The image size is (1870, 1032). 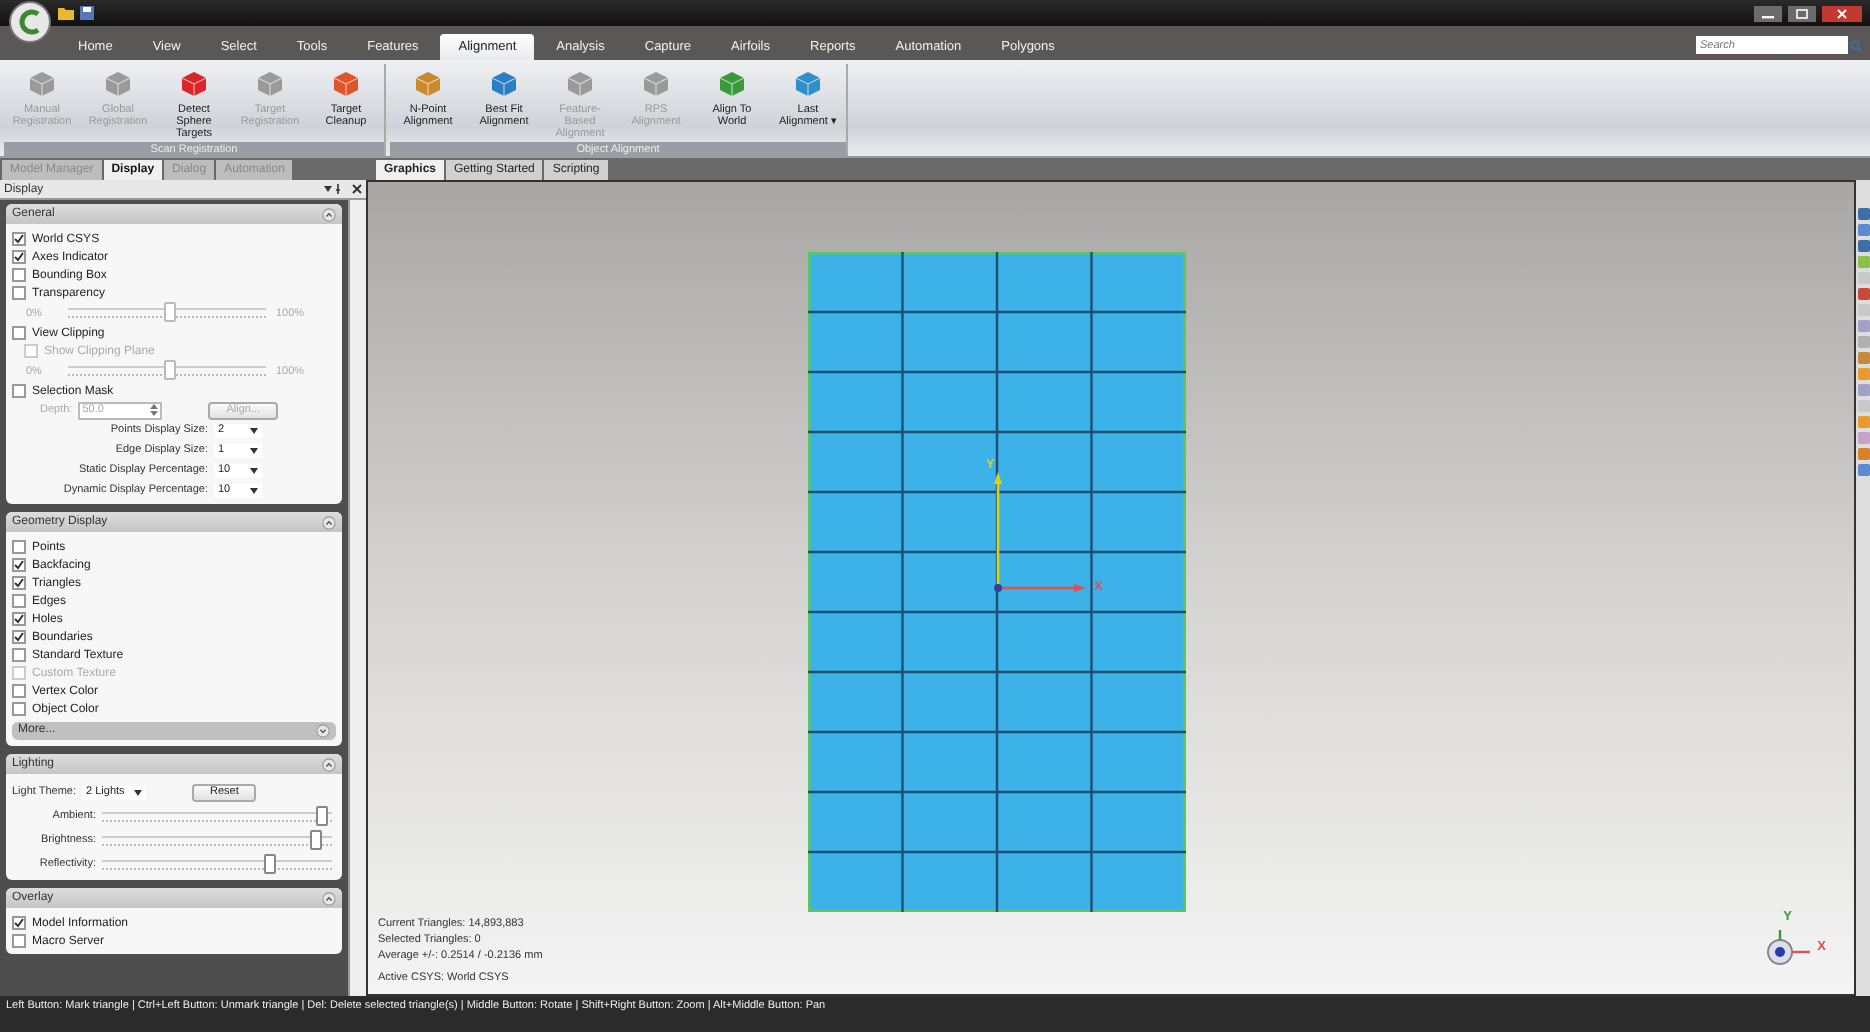 What do you see at coordinates (66, 13) in the screenshot?
I see `folder-icon` at bounding box center [66, 13].